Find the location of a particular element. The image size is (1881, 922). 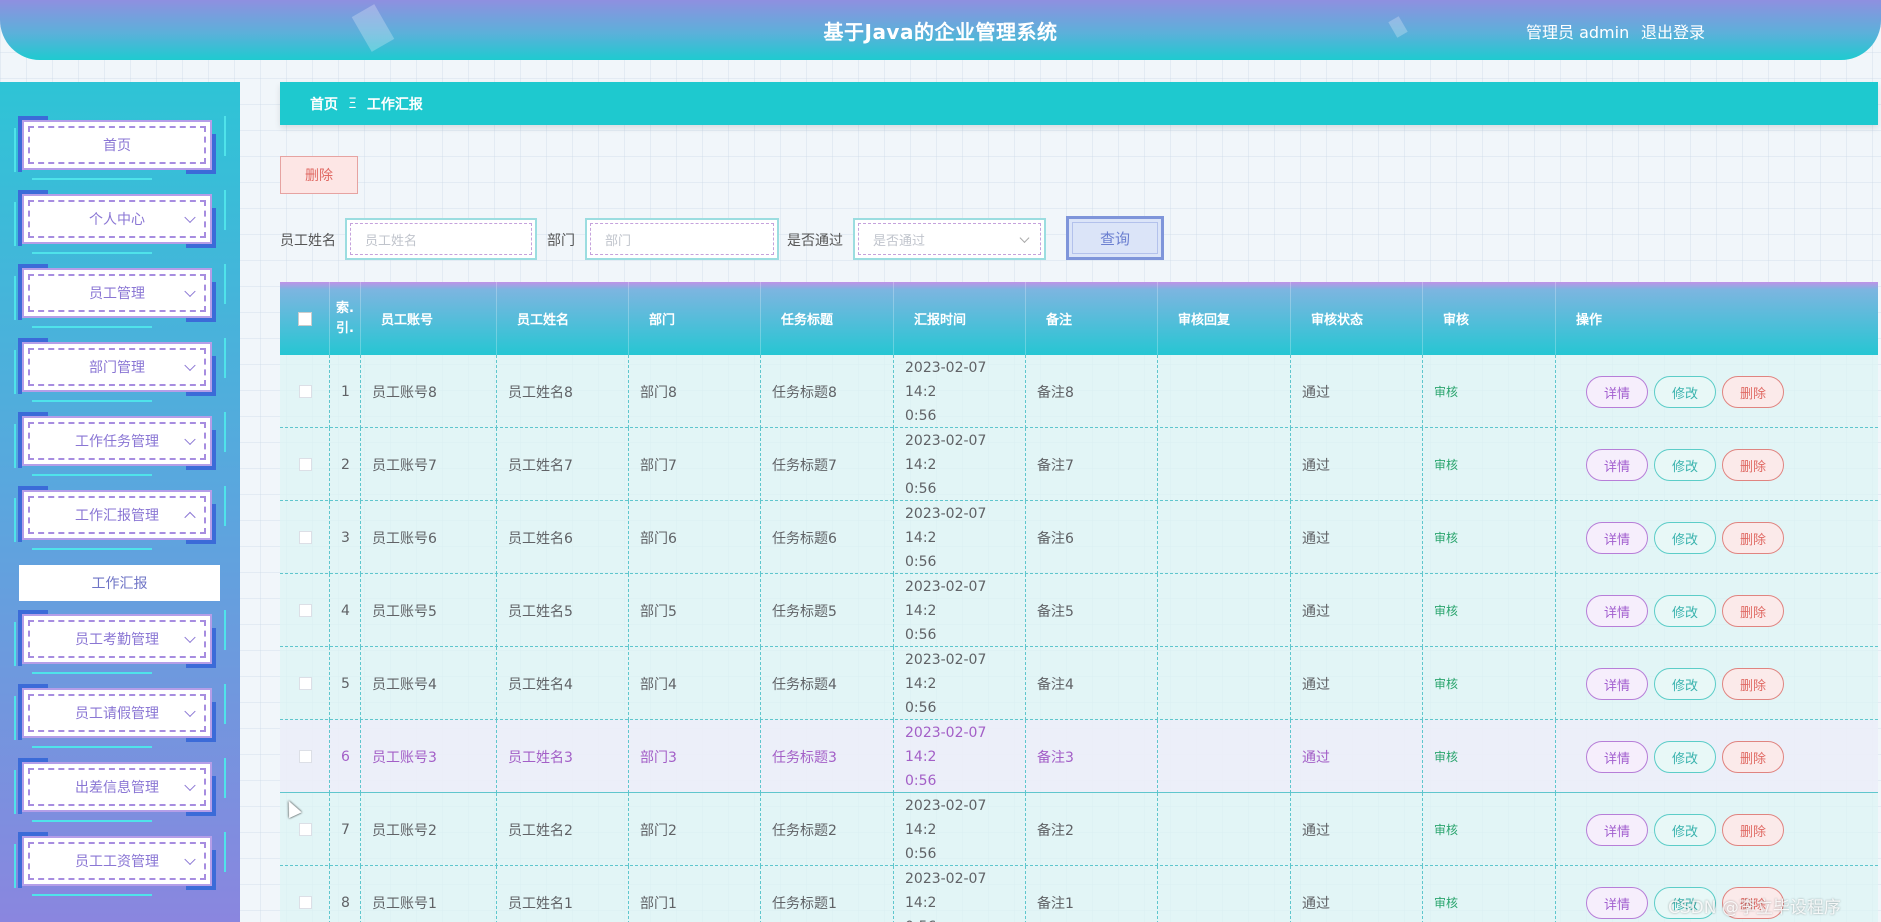

report-time-line1: 2023-02-07 14:2 is located at coordinates (946, 598).